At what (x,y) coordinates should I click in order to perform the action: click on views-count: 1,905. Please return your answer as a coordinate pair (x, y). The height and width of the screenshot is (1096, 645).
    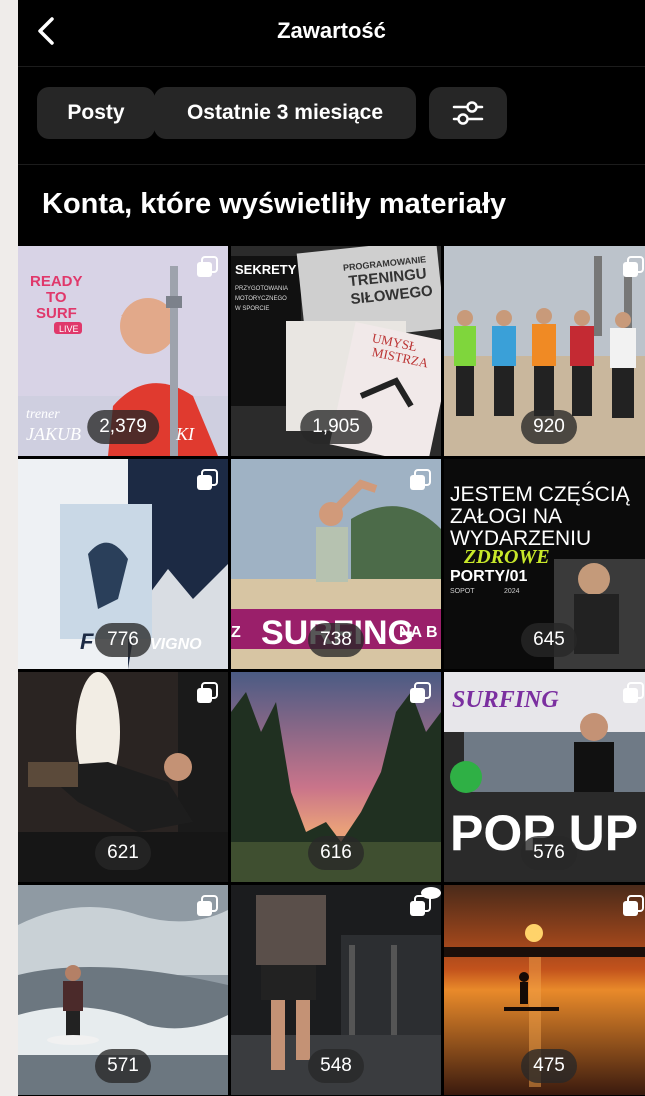
    Looking at the image, I should click on (336, 427).